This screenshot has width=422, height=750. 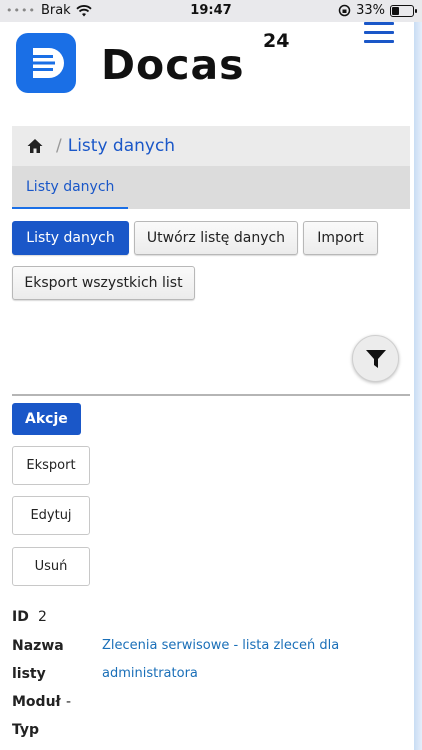 What do you see at coordinates (51, 566) in the screenshot?
I see `delete-button: Usuń` at bounding box center [51, 566].